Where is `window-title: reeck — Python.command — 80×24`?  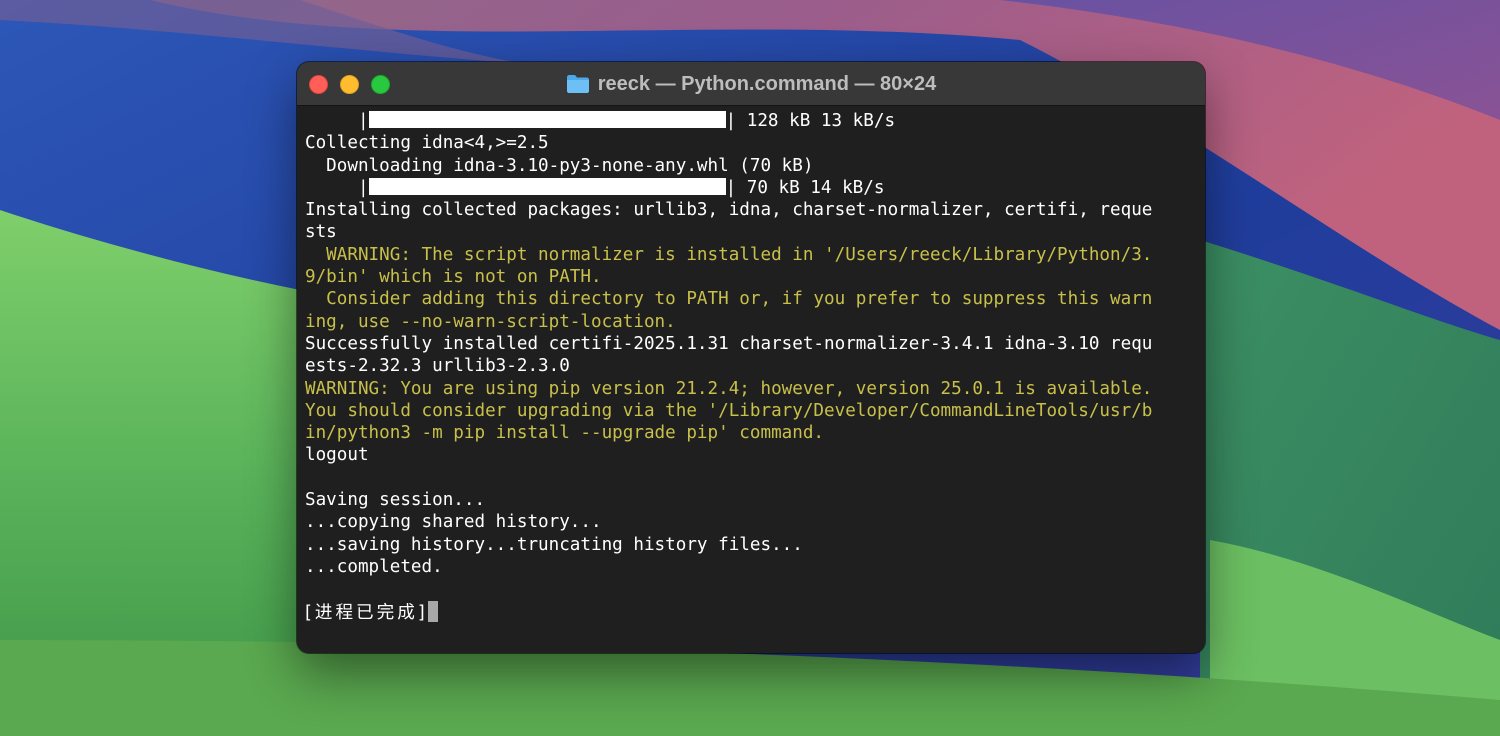 window-title: reeck — Python.command — 80×24 is located at coordinates (767, 83).